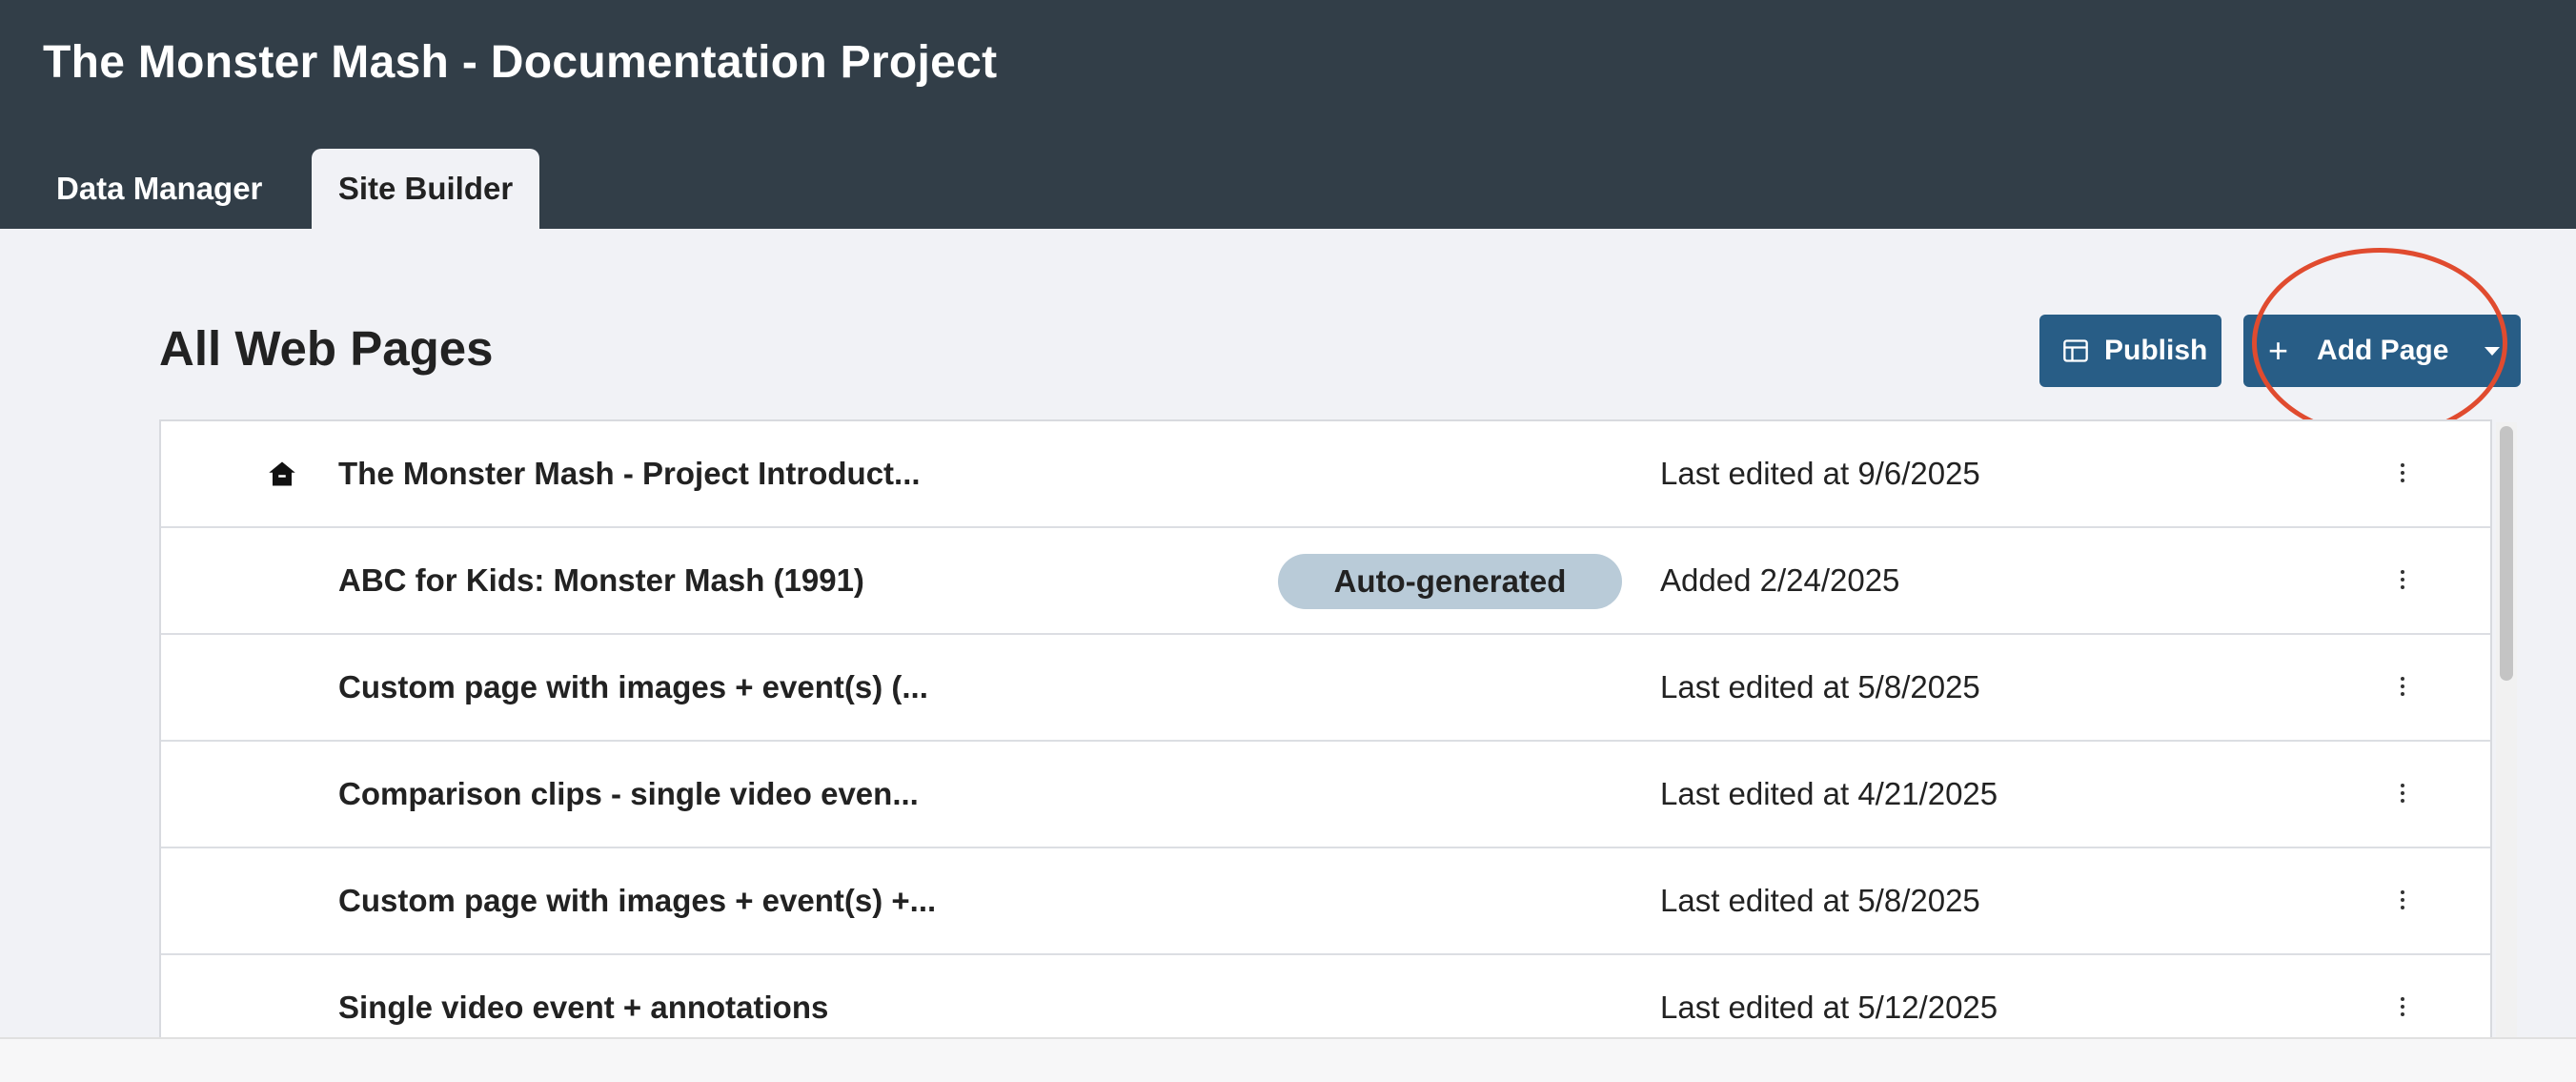  Describe the element at coordinates (326, 349) in the screenshot. I see `page-title: All Web Pages` at that location.